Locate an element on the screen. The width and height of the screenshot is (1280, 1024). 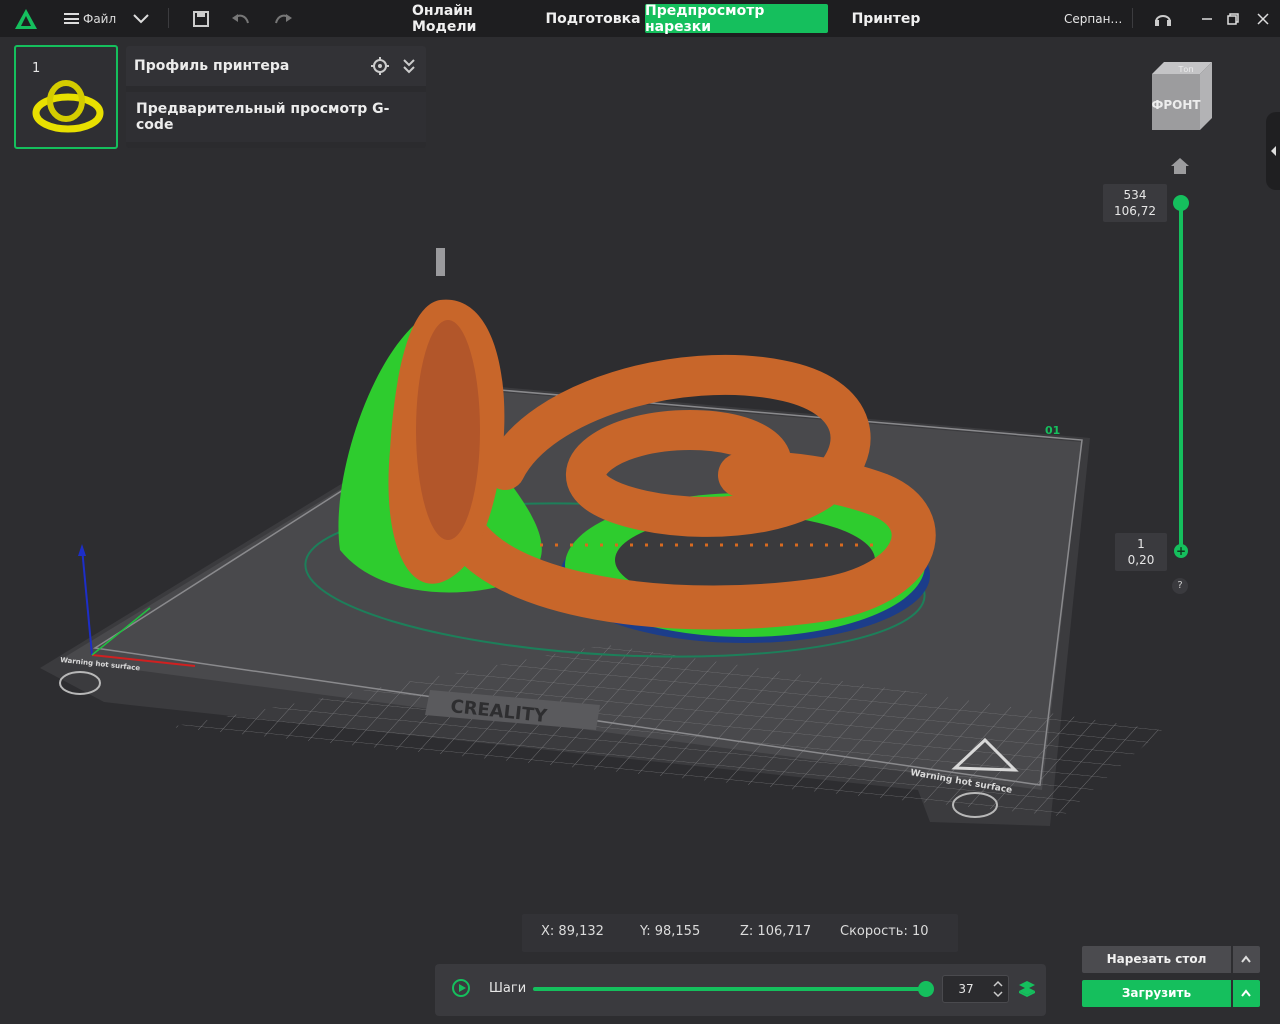
bottom-layer-height: 0,20 is located at coordinates (1141, 560).